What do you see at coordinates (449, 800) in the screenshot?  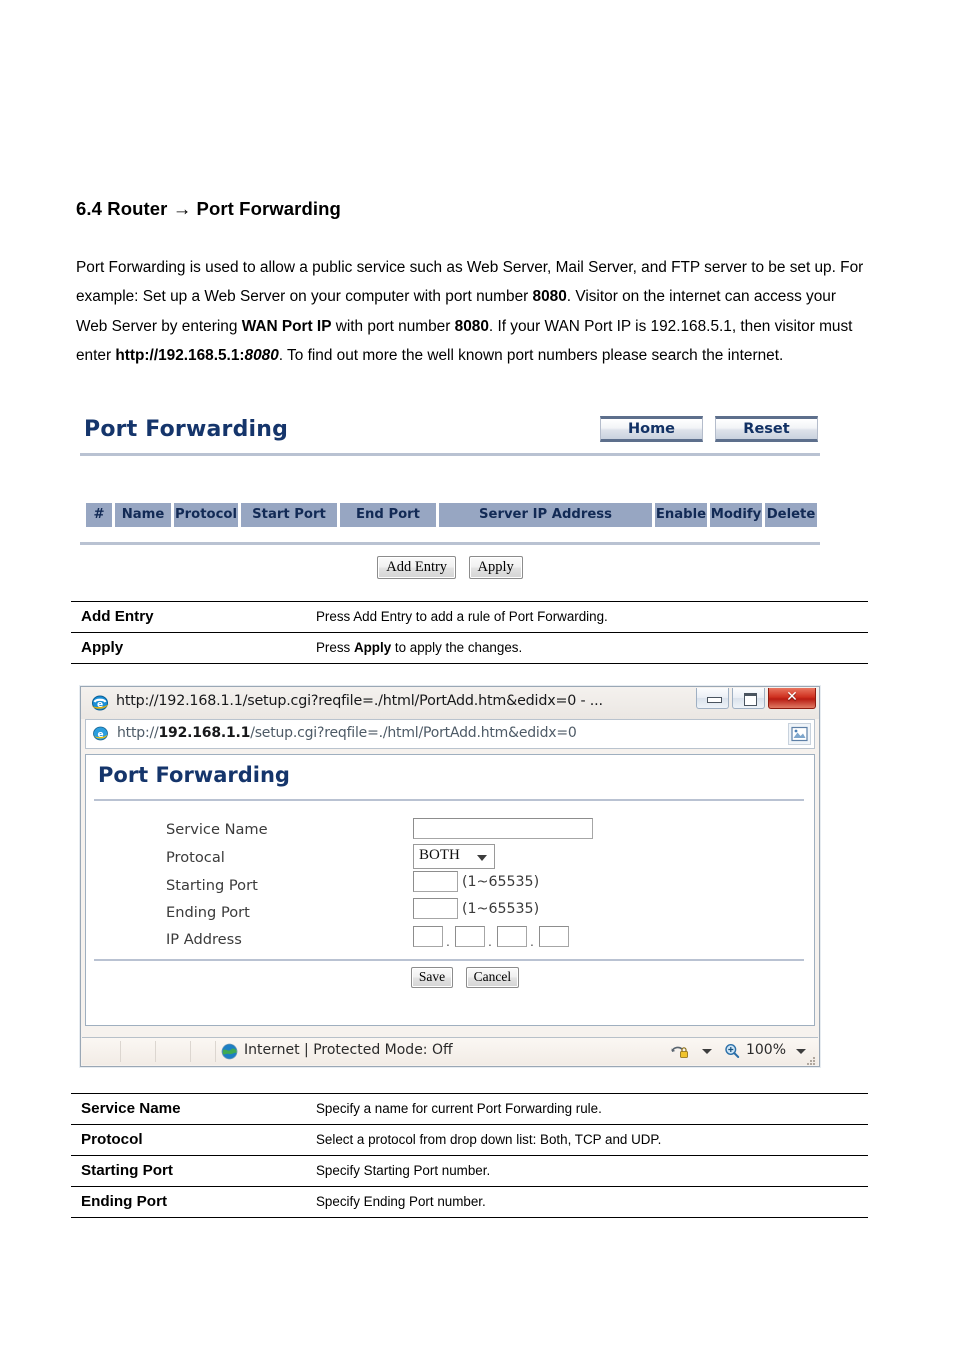 I see `form-divider-top` at bounding box center [449, 800].